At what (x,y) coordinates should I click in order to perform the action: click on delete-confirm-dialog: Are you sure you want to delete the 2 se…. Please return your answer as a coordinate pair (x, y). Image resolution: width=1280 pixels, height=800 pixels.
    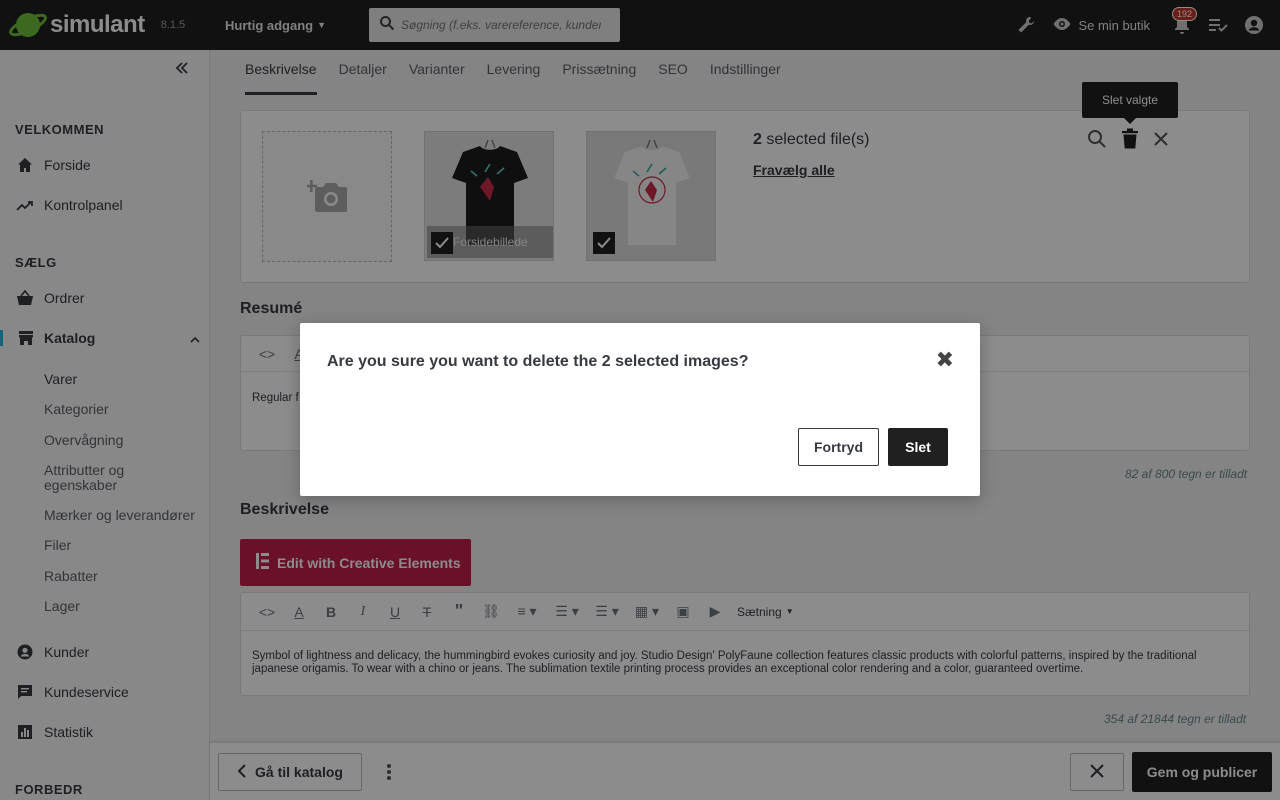
    Looking at the image, I should click on (640, 409).